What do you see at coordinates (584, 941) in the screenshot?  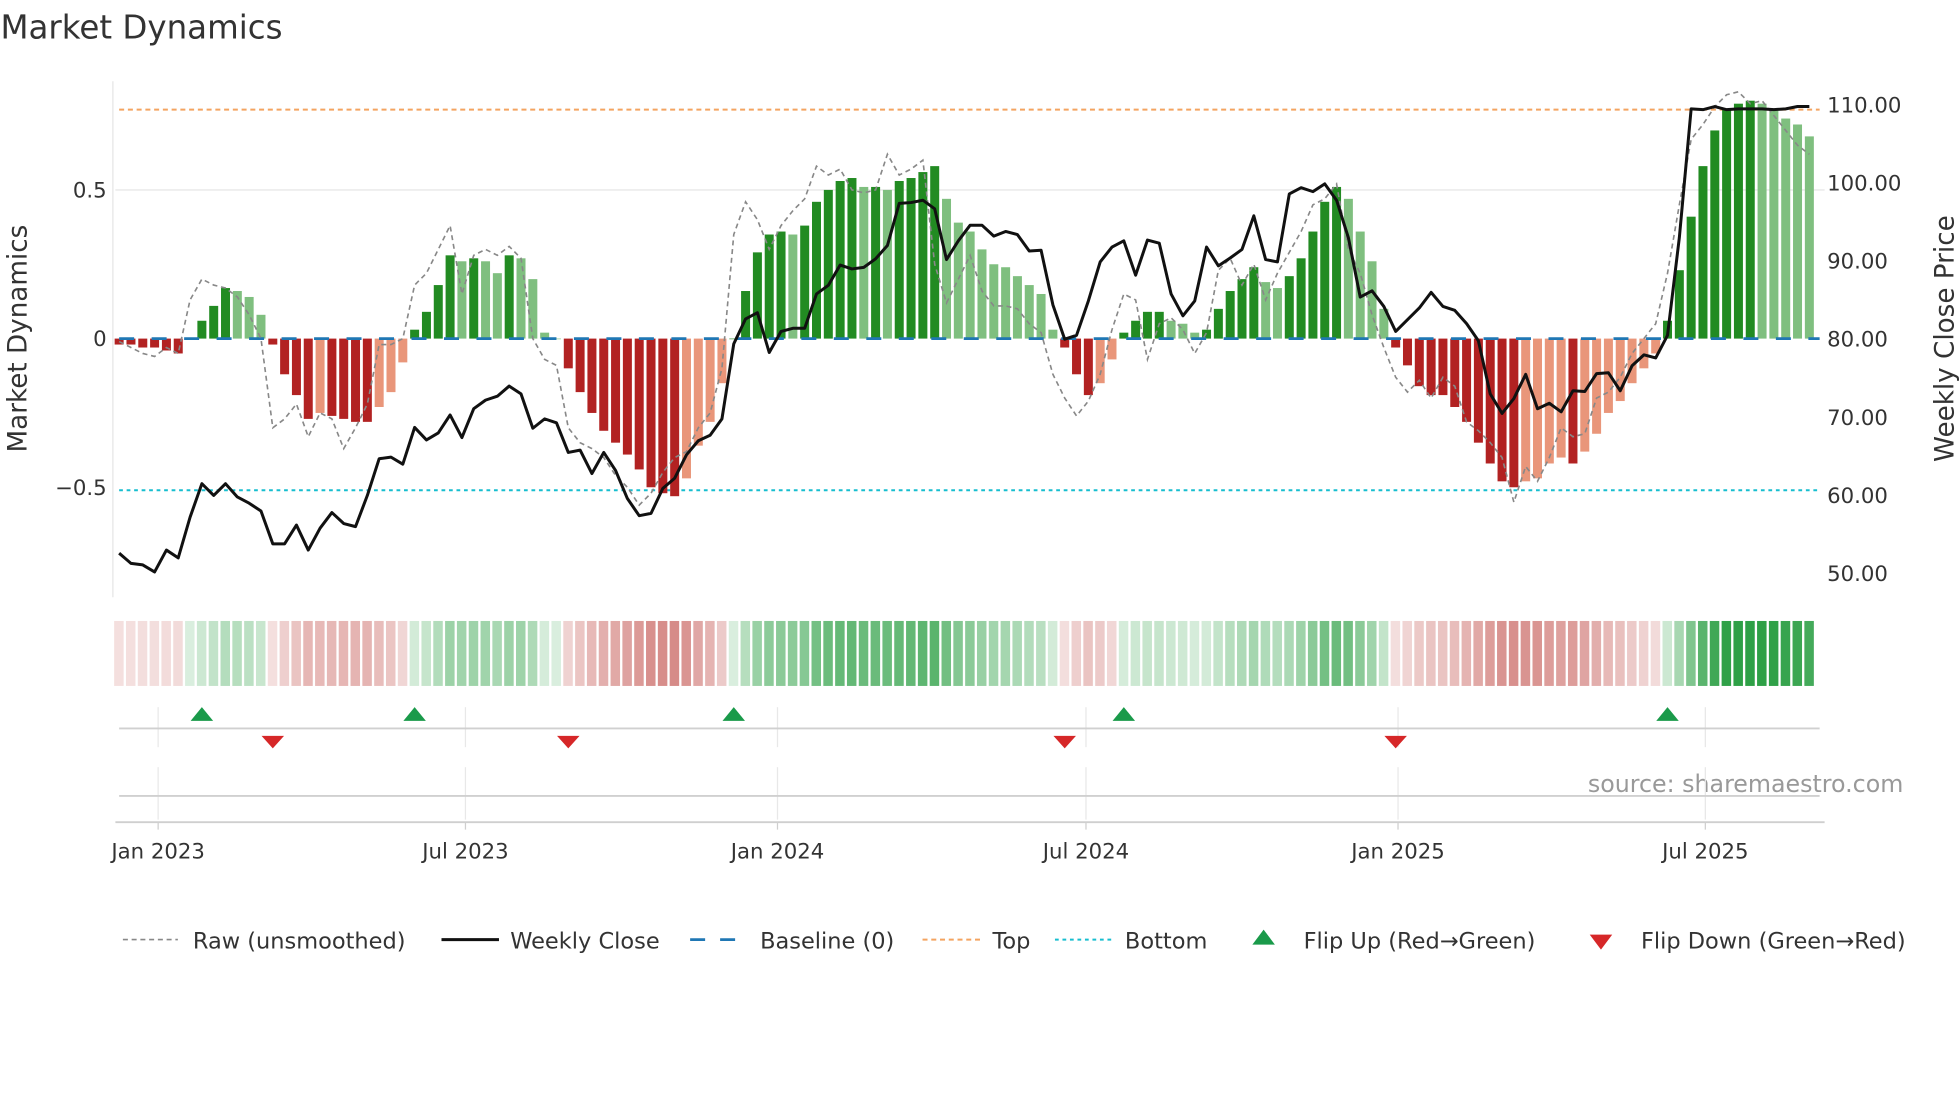 I see `legend-close-label: Weekly Close` at bounding box center [584, 941].